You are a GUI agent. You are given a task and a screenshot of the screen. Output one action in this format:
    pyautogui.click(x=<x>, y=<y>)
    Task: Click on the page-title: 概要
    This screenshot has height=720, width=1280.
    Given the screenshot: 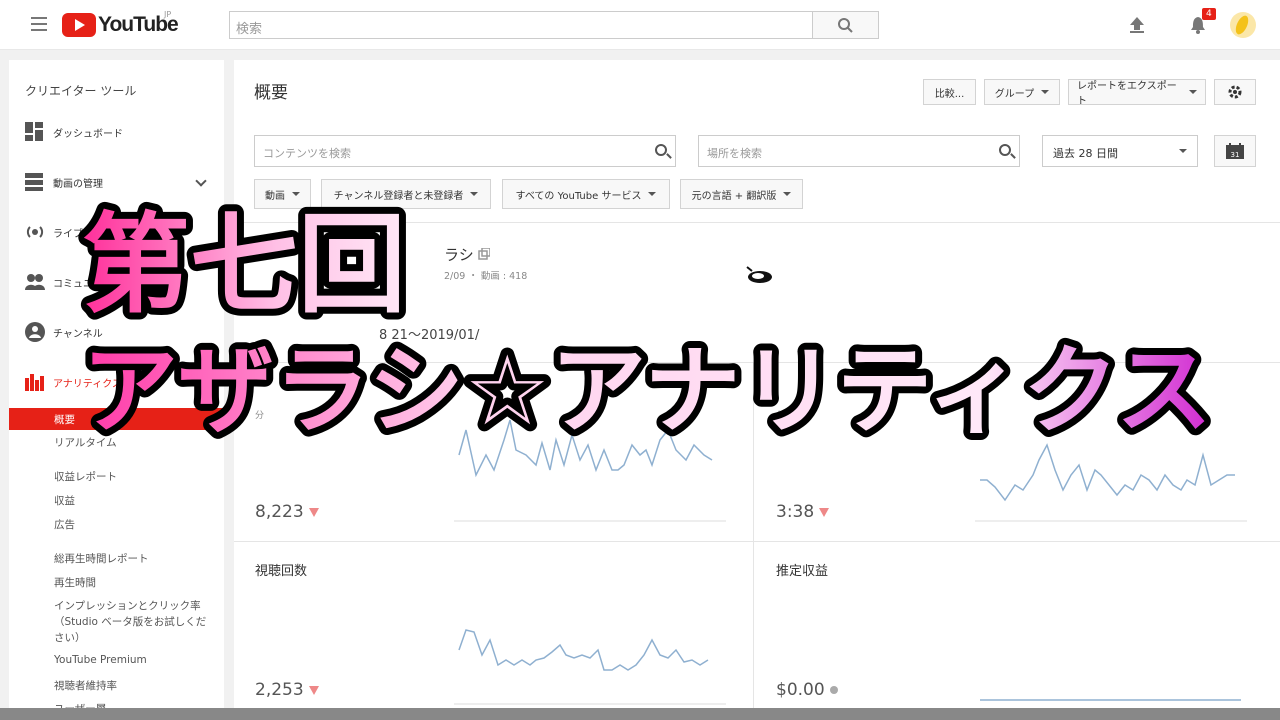 What is the action you would take?
    pyautogui.click(x=271, y=93)
    